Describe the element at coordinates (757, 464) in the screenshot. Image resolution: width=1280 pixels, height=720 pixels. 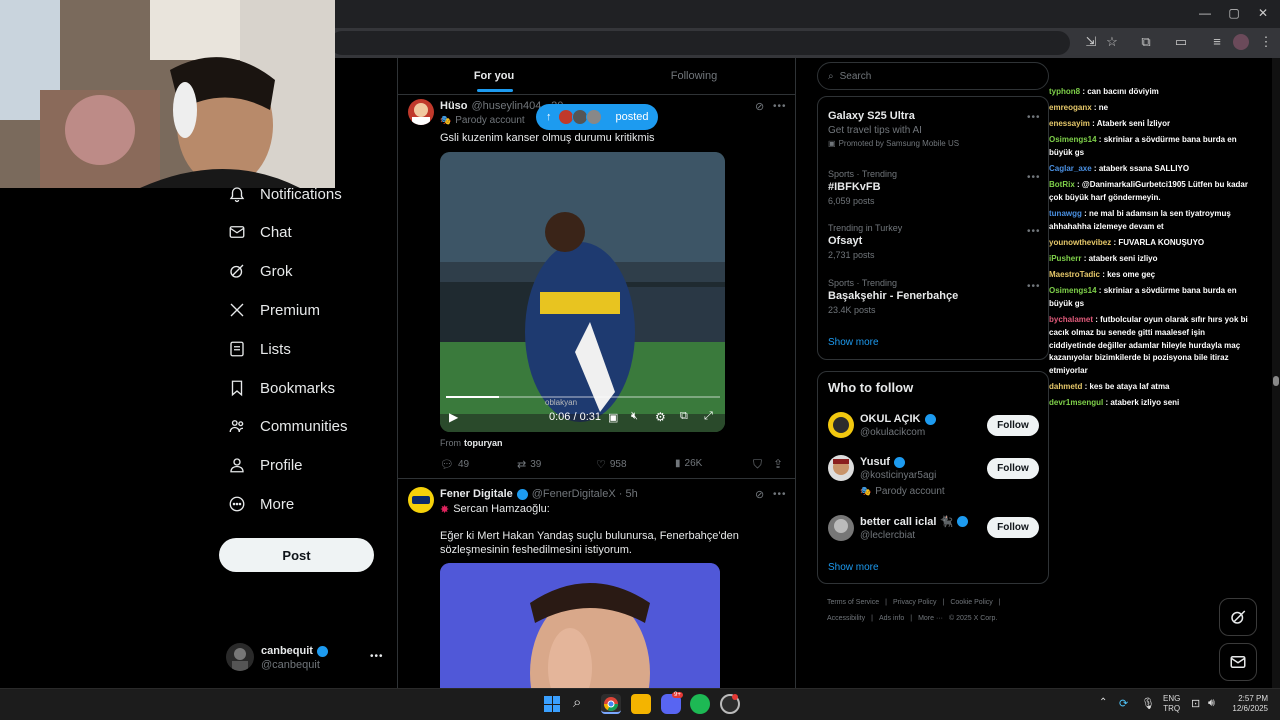
I see `bookmark-post-icon: ⛉` at that location.